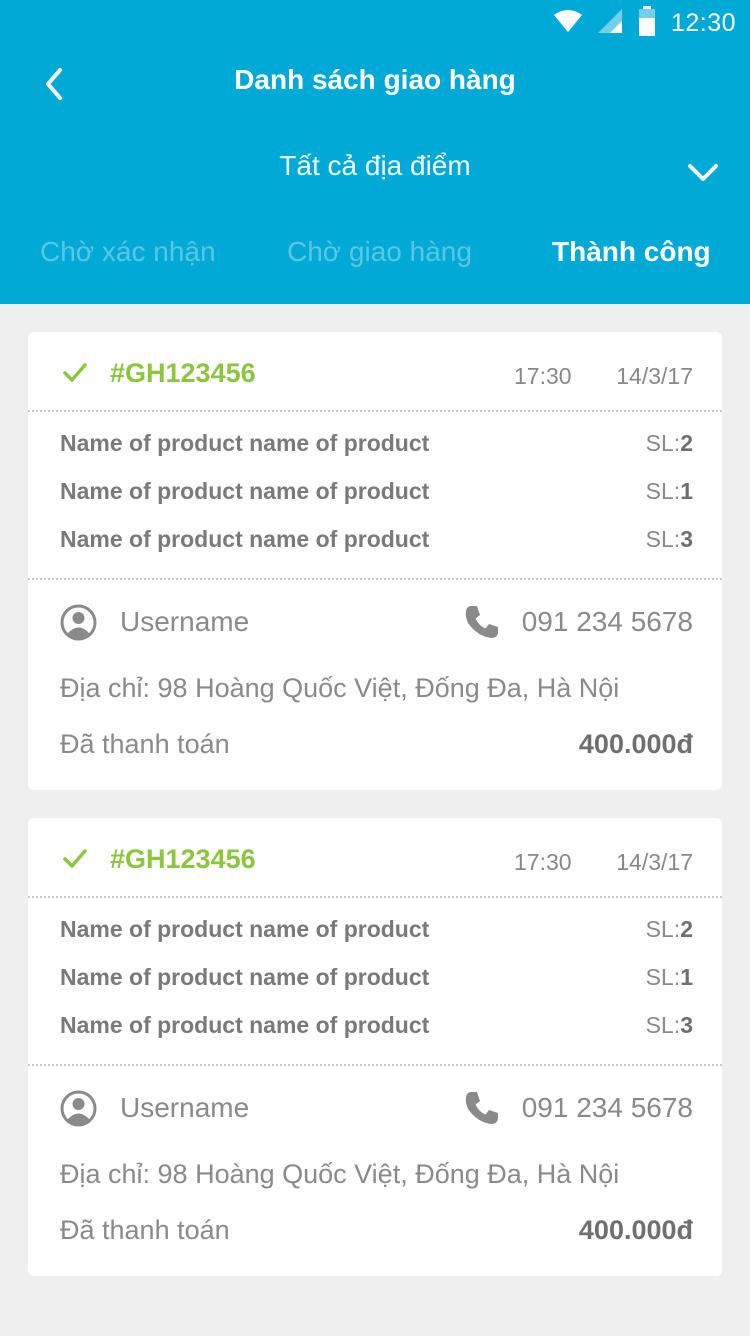  Describe the element at coordinates (375, 166) in the screenshot. I see `location-selector: Tất cả địa điểm` at that location.